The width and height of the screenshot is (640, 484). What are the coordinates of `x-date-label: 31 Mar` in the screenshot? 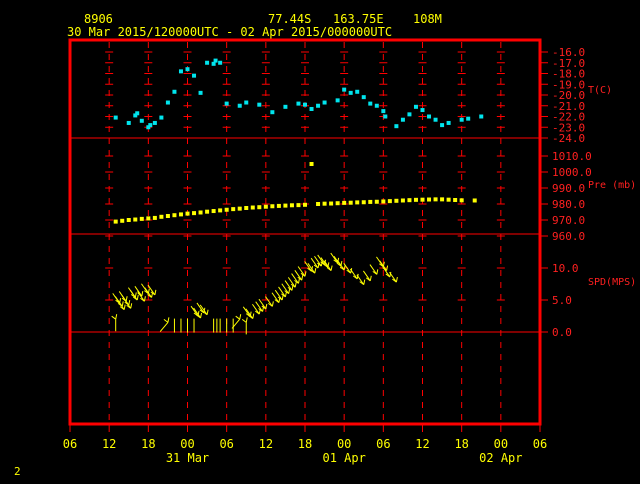 It's located at (187, 458).